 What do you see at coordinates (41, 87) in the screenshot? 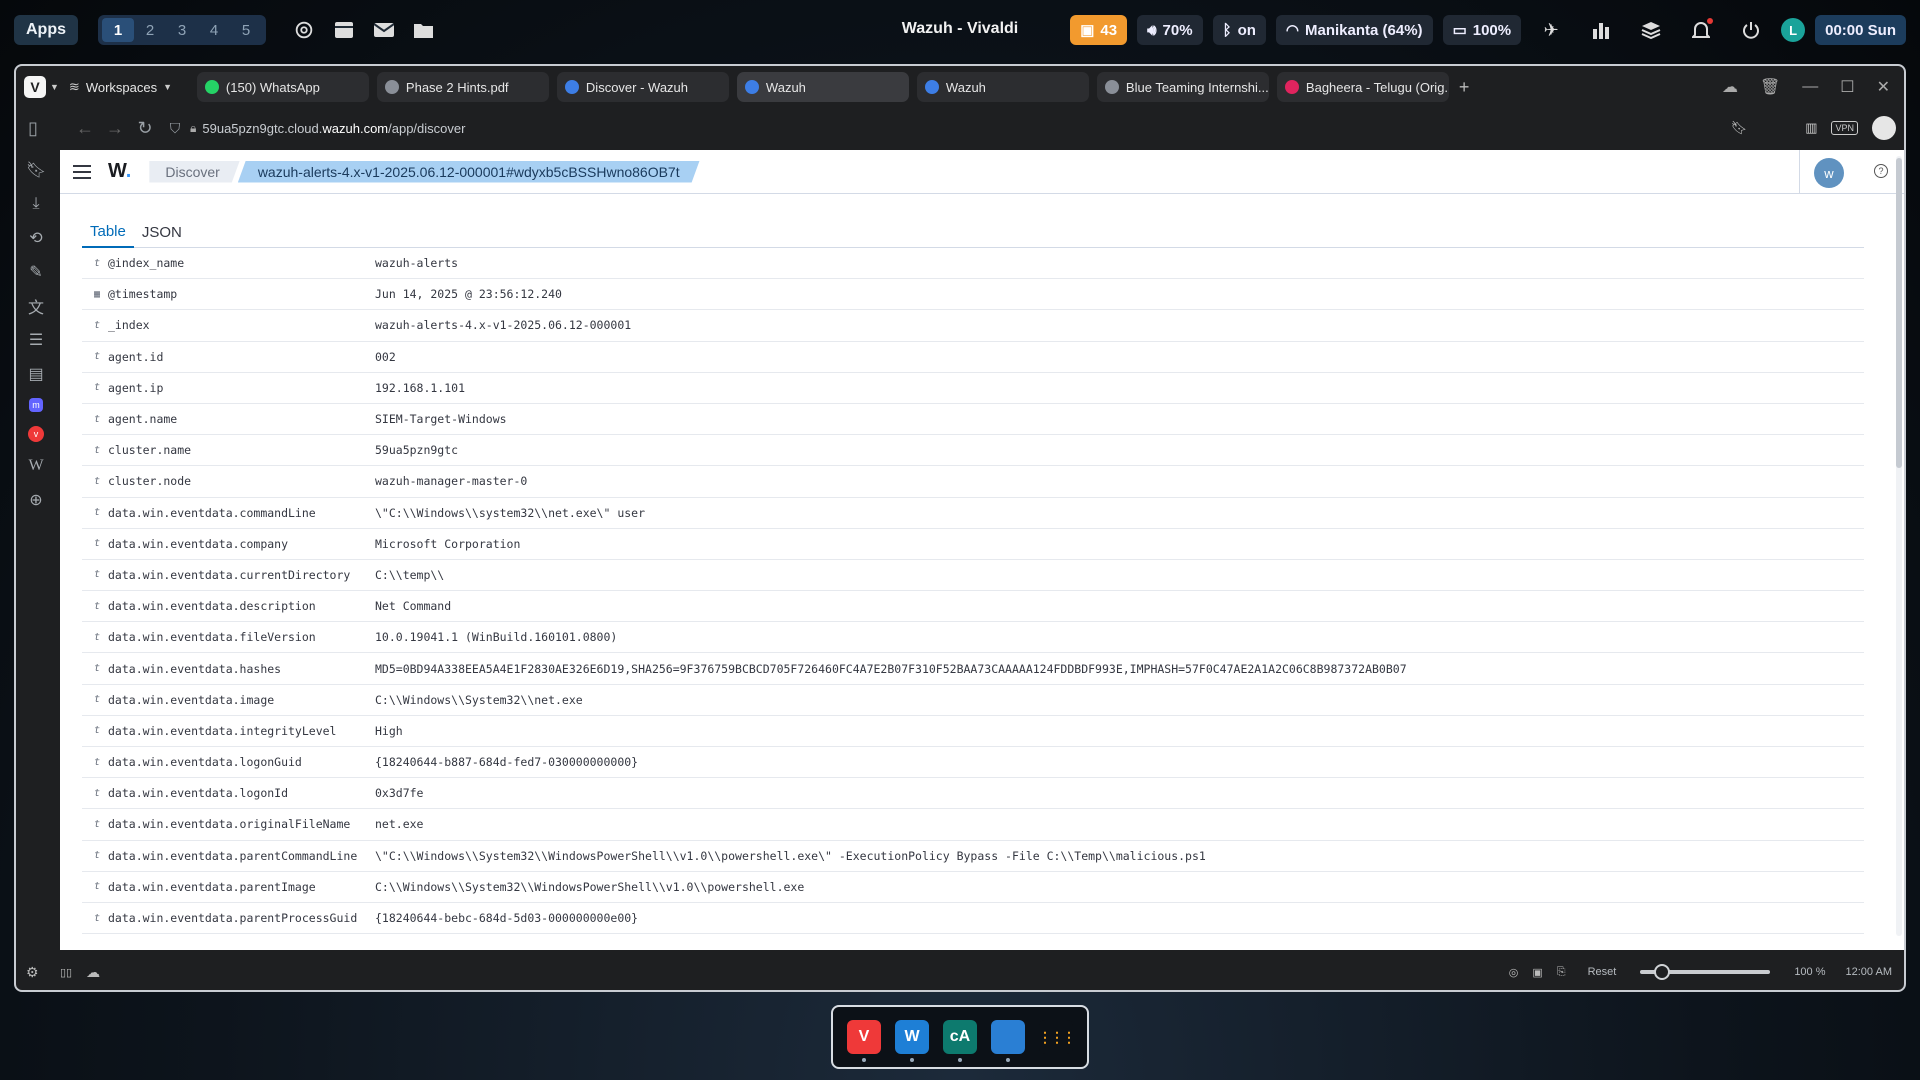
I see `vivaldi-menu-button: V ▼` at bounding box center [41, 87].